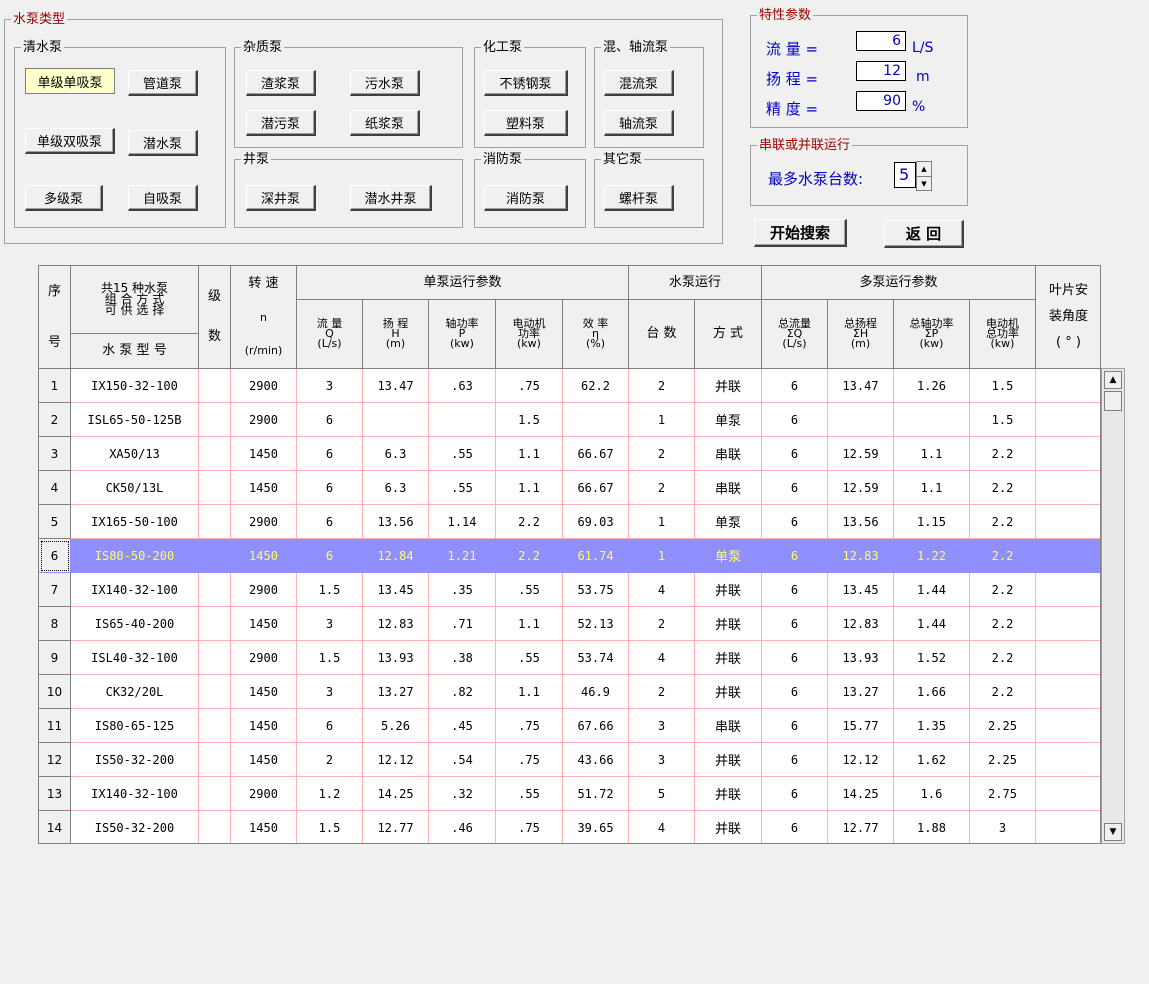 This screenshot has width=1149, height=984. Describe the element at coordinates (281, 123) in the screenshot. I see `submersible-sewage-button: 潜污泵` at that location.